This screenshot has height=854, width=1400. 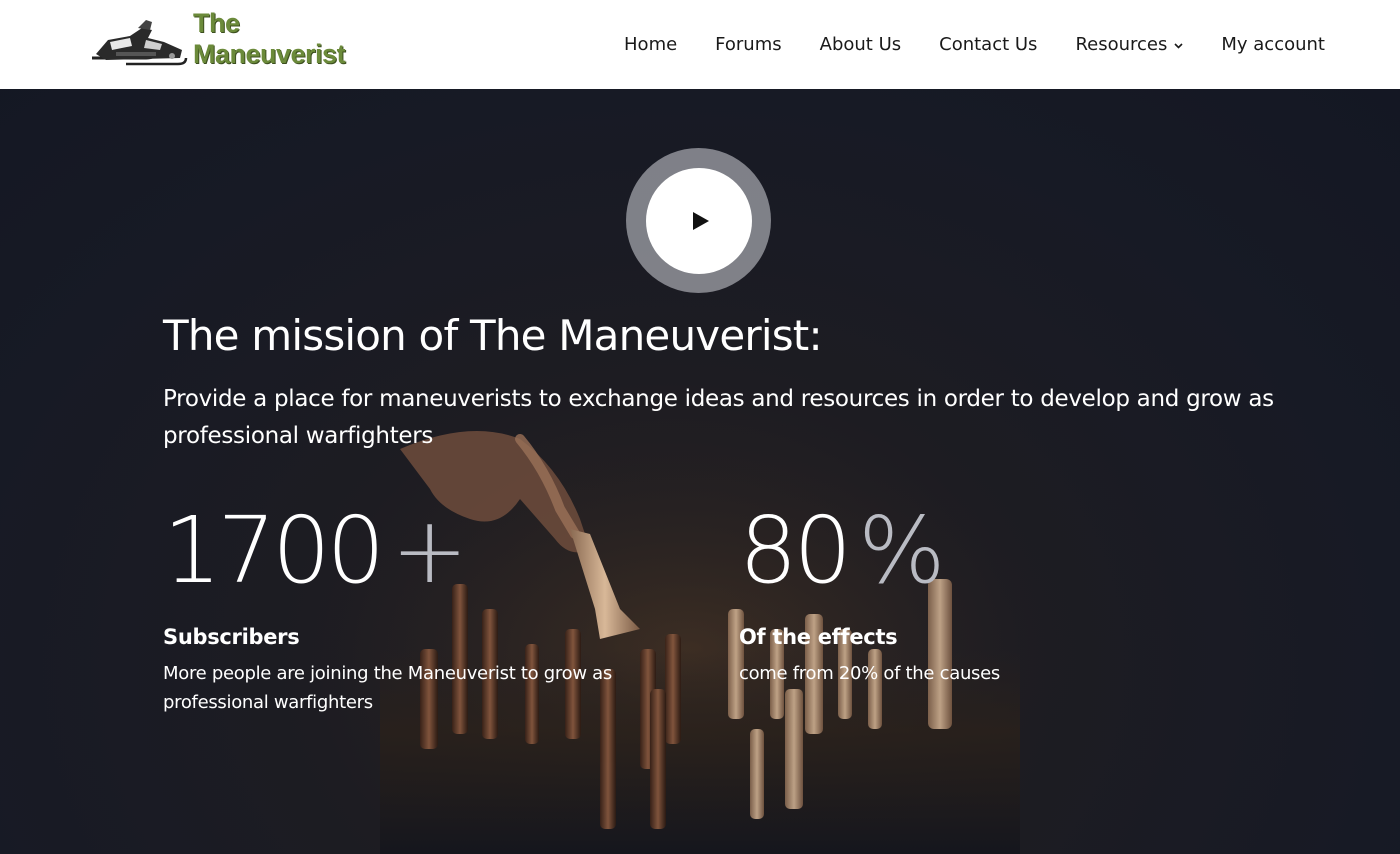 I want to click on play-button-inner, so click(x=698, y=220).